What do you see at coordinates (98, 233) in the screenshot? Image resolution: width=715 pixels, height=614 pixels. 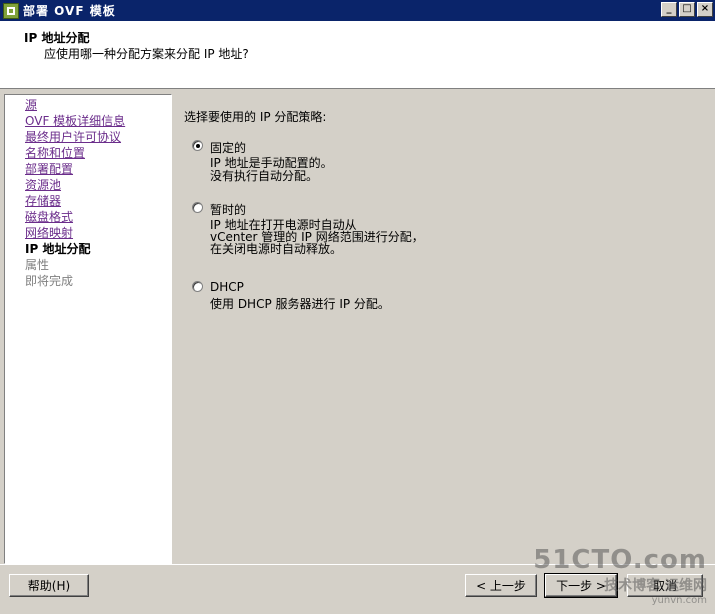 I see `step-network-mapping: 网络映射` at bounding box center [98, 233].